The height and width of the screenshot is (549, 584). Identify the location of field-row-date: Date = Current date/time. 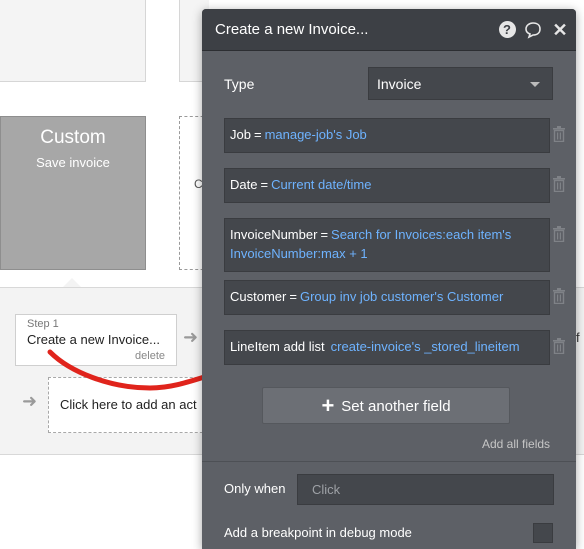
(387, 185).